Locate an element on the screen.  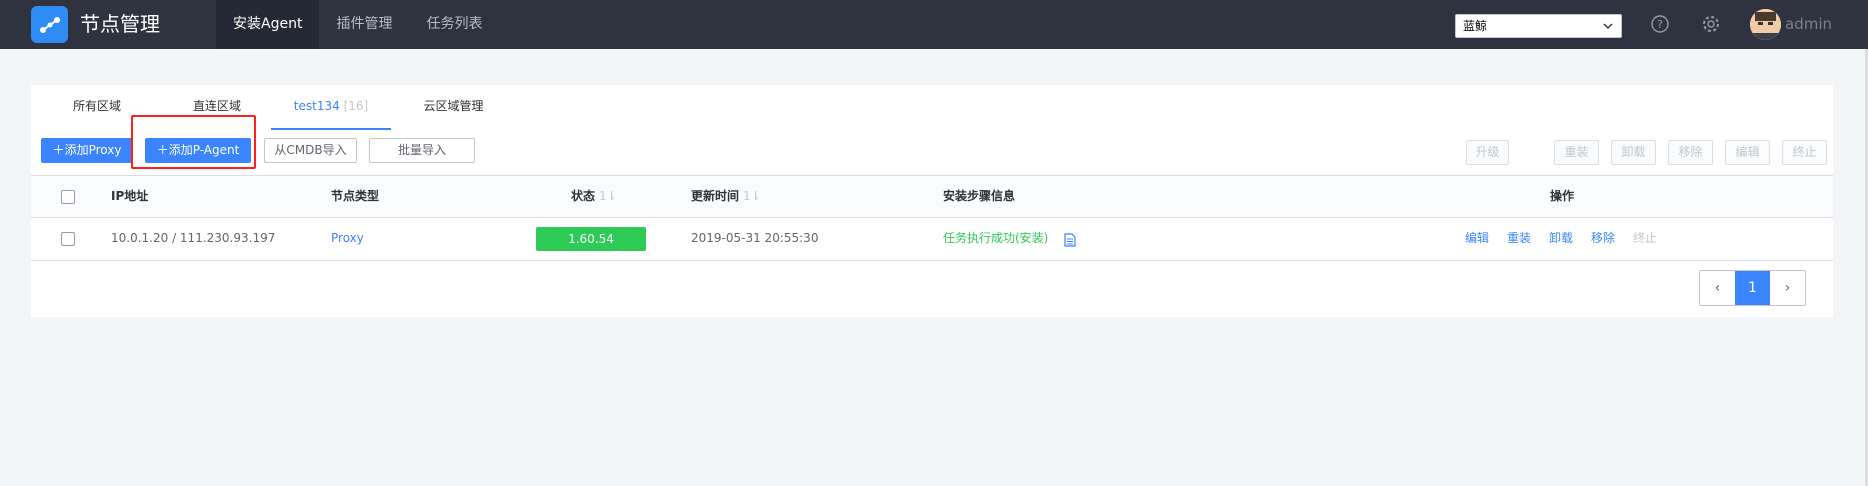
top-nav: 安装Agent 插件管理 任务列表 is located at coordinates (357, 24).